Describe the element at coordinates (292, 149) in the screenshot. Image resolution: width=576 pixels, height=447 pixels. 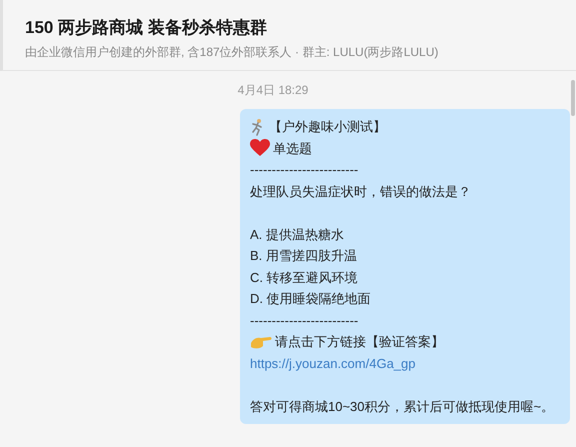
I see `message-text: 单选题` at that location.